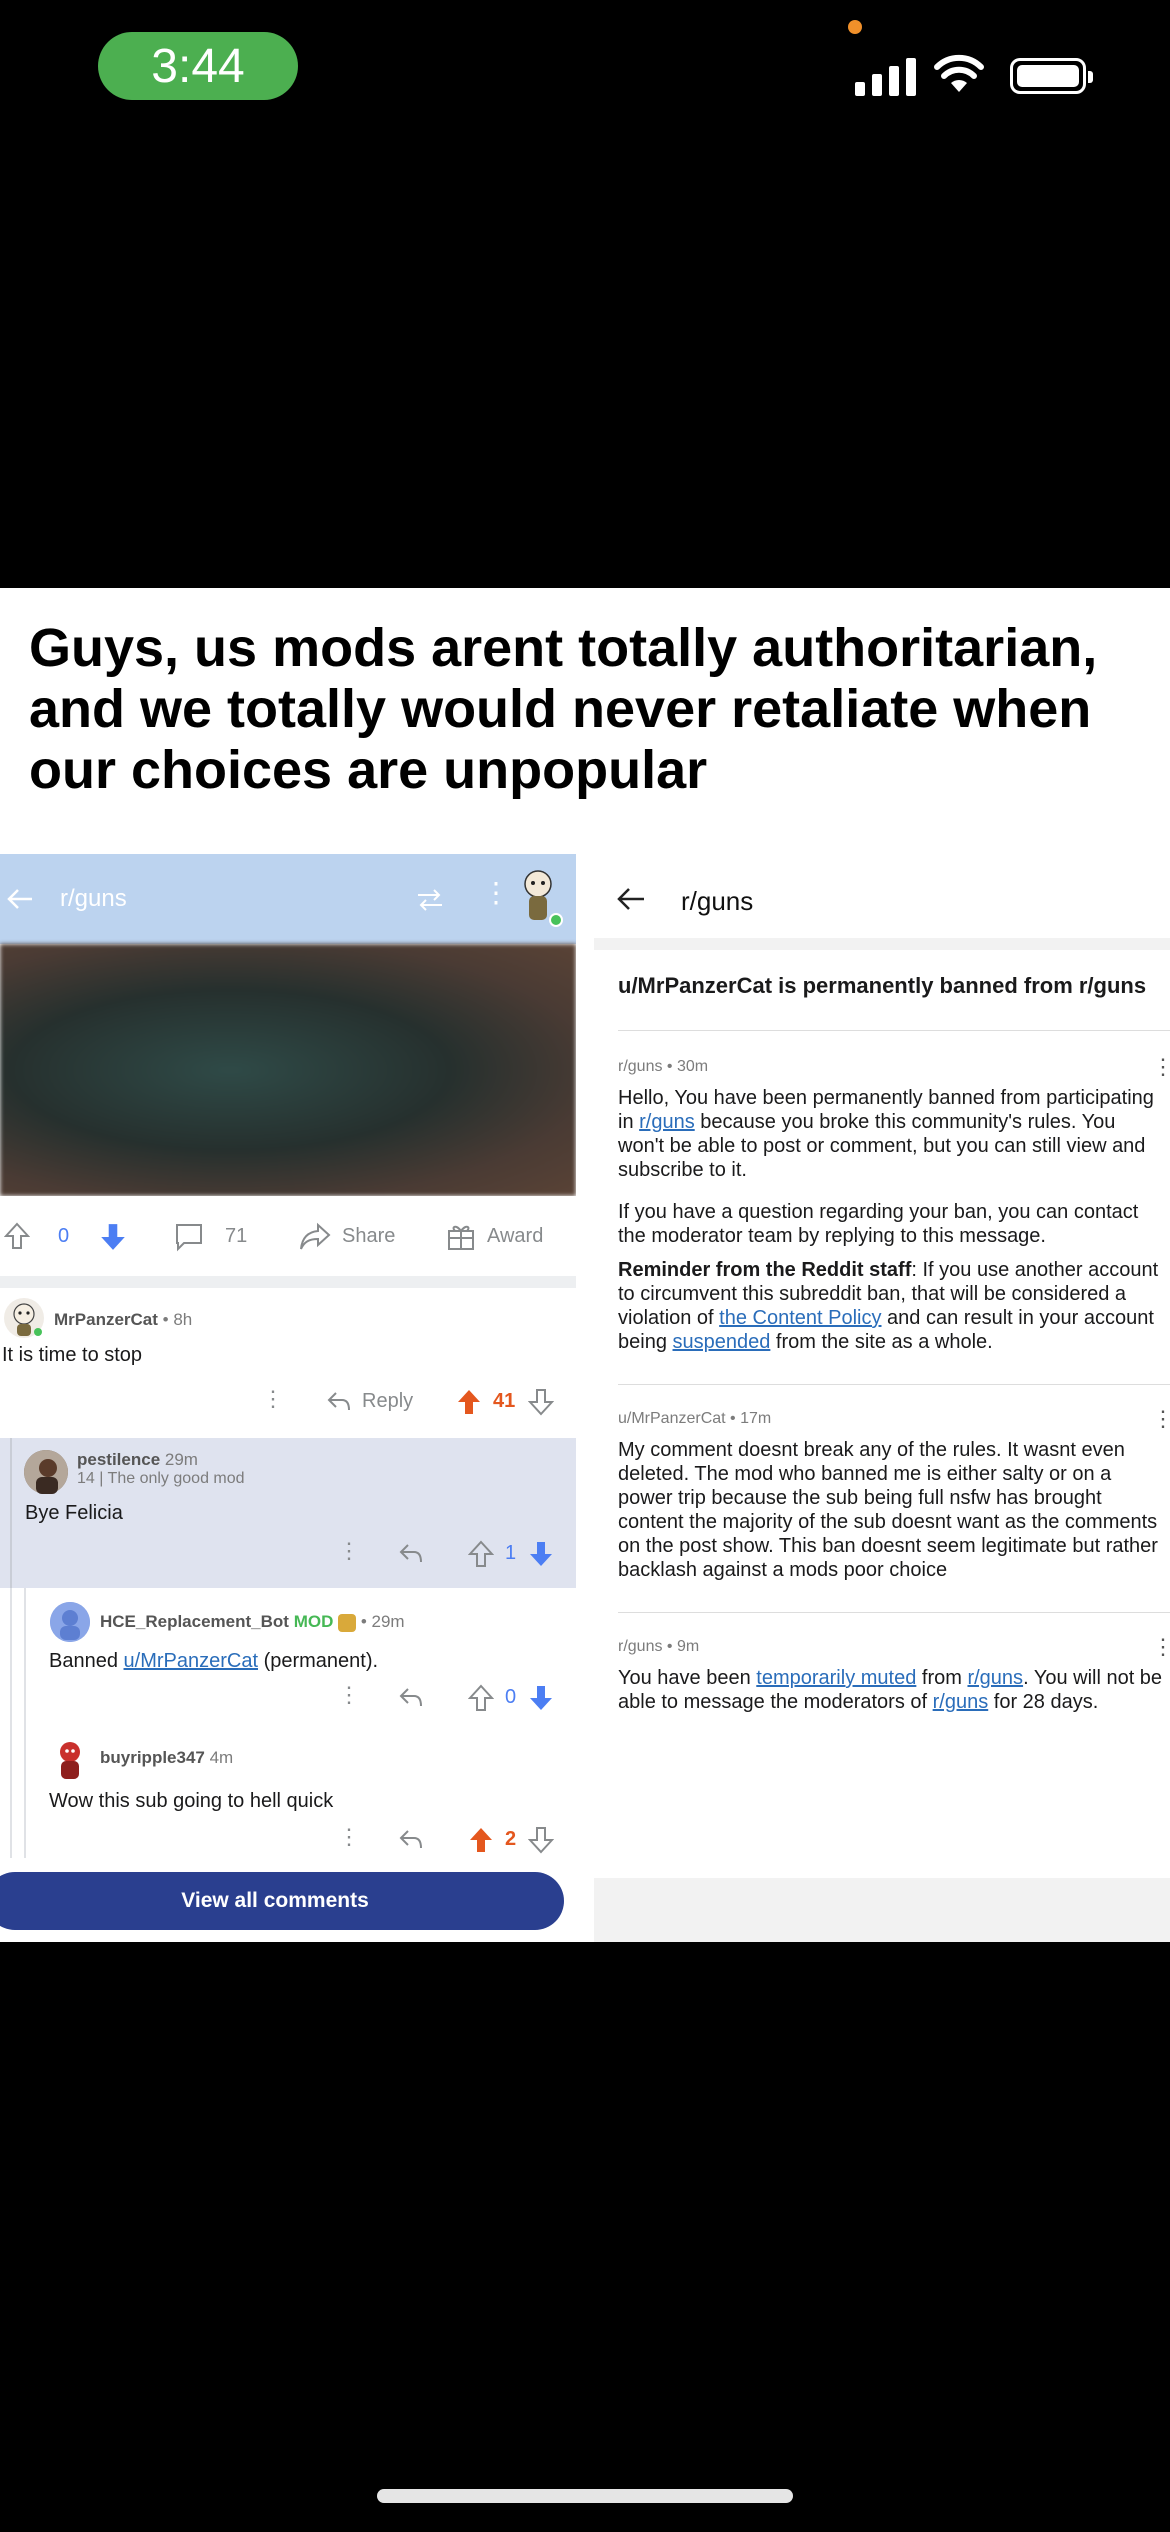 The image size is (1170, 2532). I want to click on comment-score: 2, so click(511, 1839).